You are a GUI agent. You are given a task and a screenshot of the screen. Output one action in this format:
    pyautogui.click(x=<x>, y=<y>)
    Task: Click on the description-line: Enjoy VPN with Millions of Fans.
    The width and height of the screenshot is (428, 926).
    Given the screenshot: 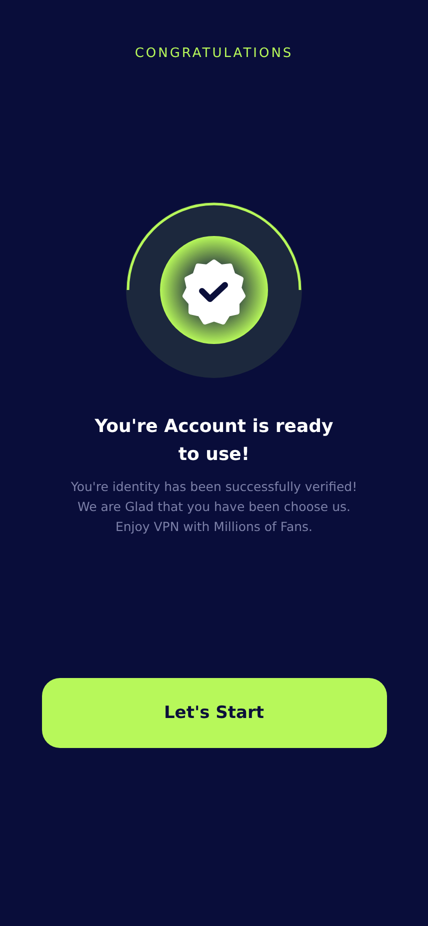 What is the action you would take?
    pyautogui.click(x=214, y=527)
    